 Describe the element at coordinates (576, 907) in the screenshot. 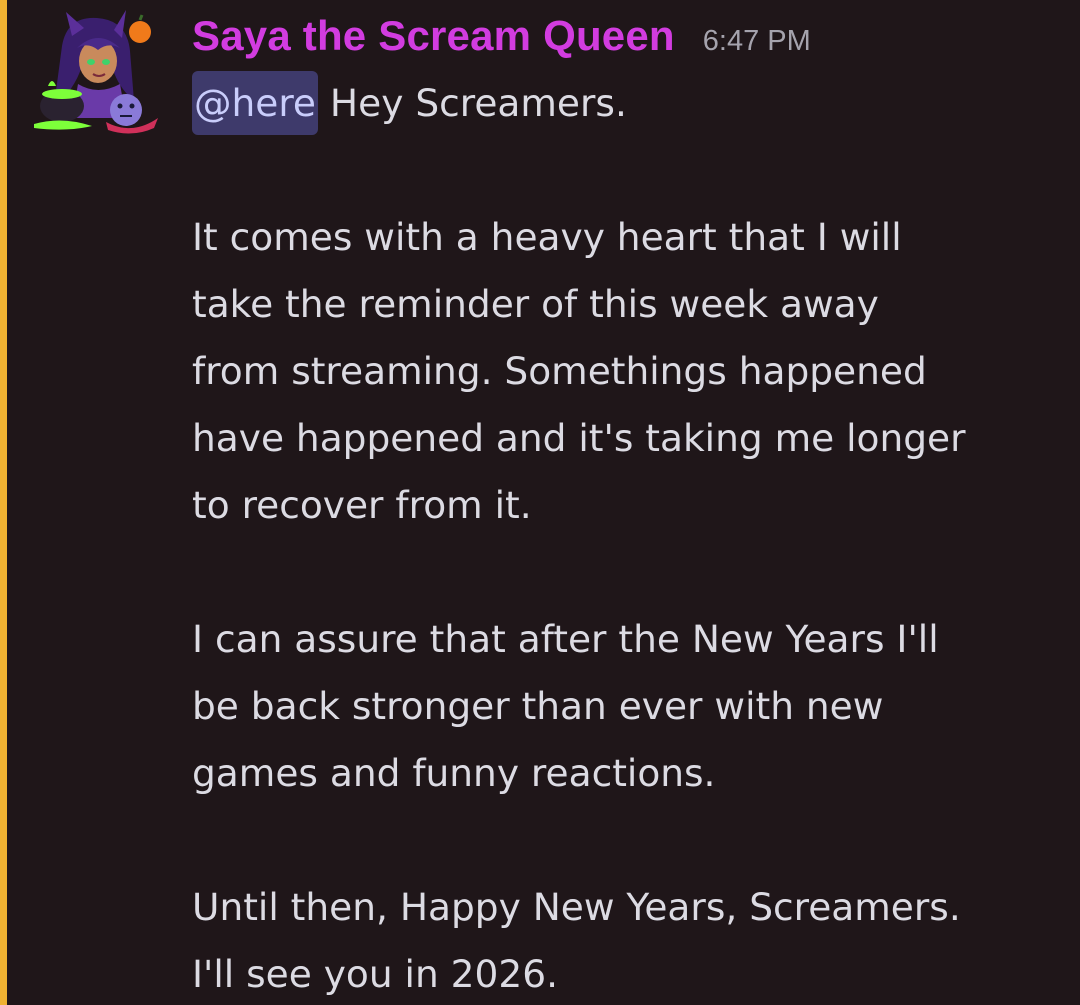

I see `message-line: Until then, Happy New Years, Screamers.` at that location.